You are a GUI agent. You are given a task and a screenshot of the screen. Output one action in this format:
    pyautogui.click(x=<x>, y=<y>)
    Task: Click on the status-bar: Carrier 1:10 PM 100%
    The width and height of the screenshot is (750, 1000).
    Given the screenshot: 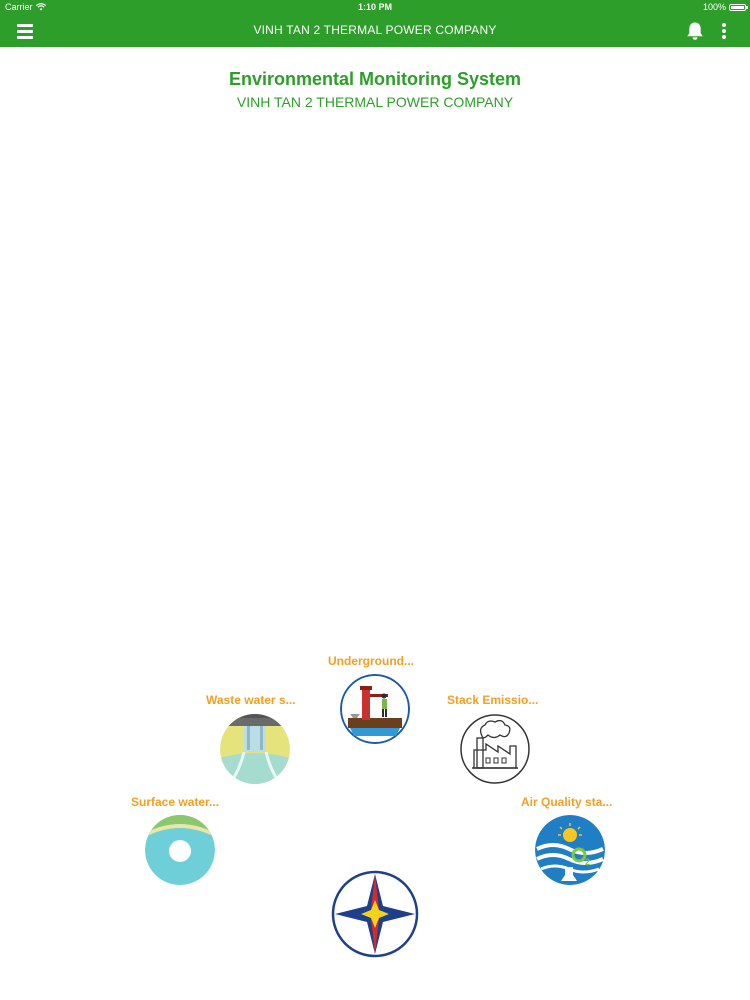 What is the action you would take?
    pyautogui.click(x=375, y=7)
    